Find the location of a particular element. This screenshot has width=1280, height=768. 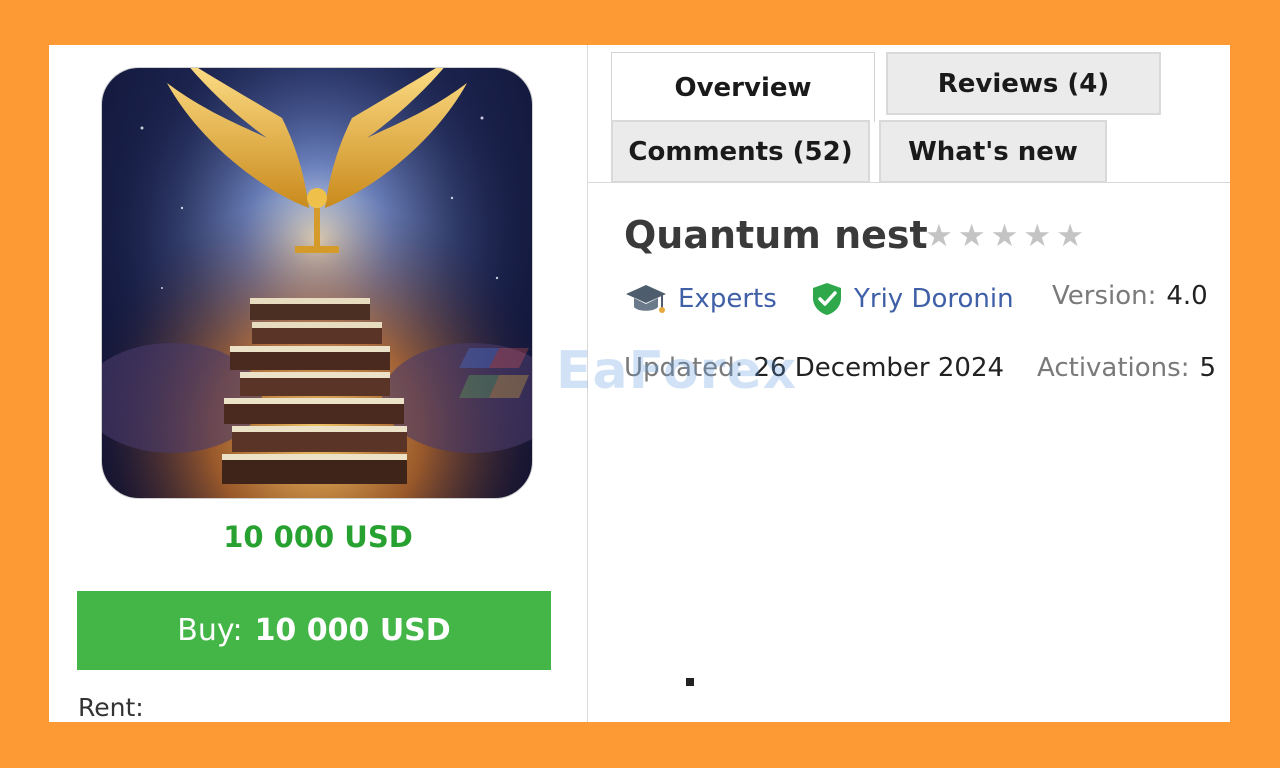

category-link: Experts is located at coordinates (700, 299).